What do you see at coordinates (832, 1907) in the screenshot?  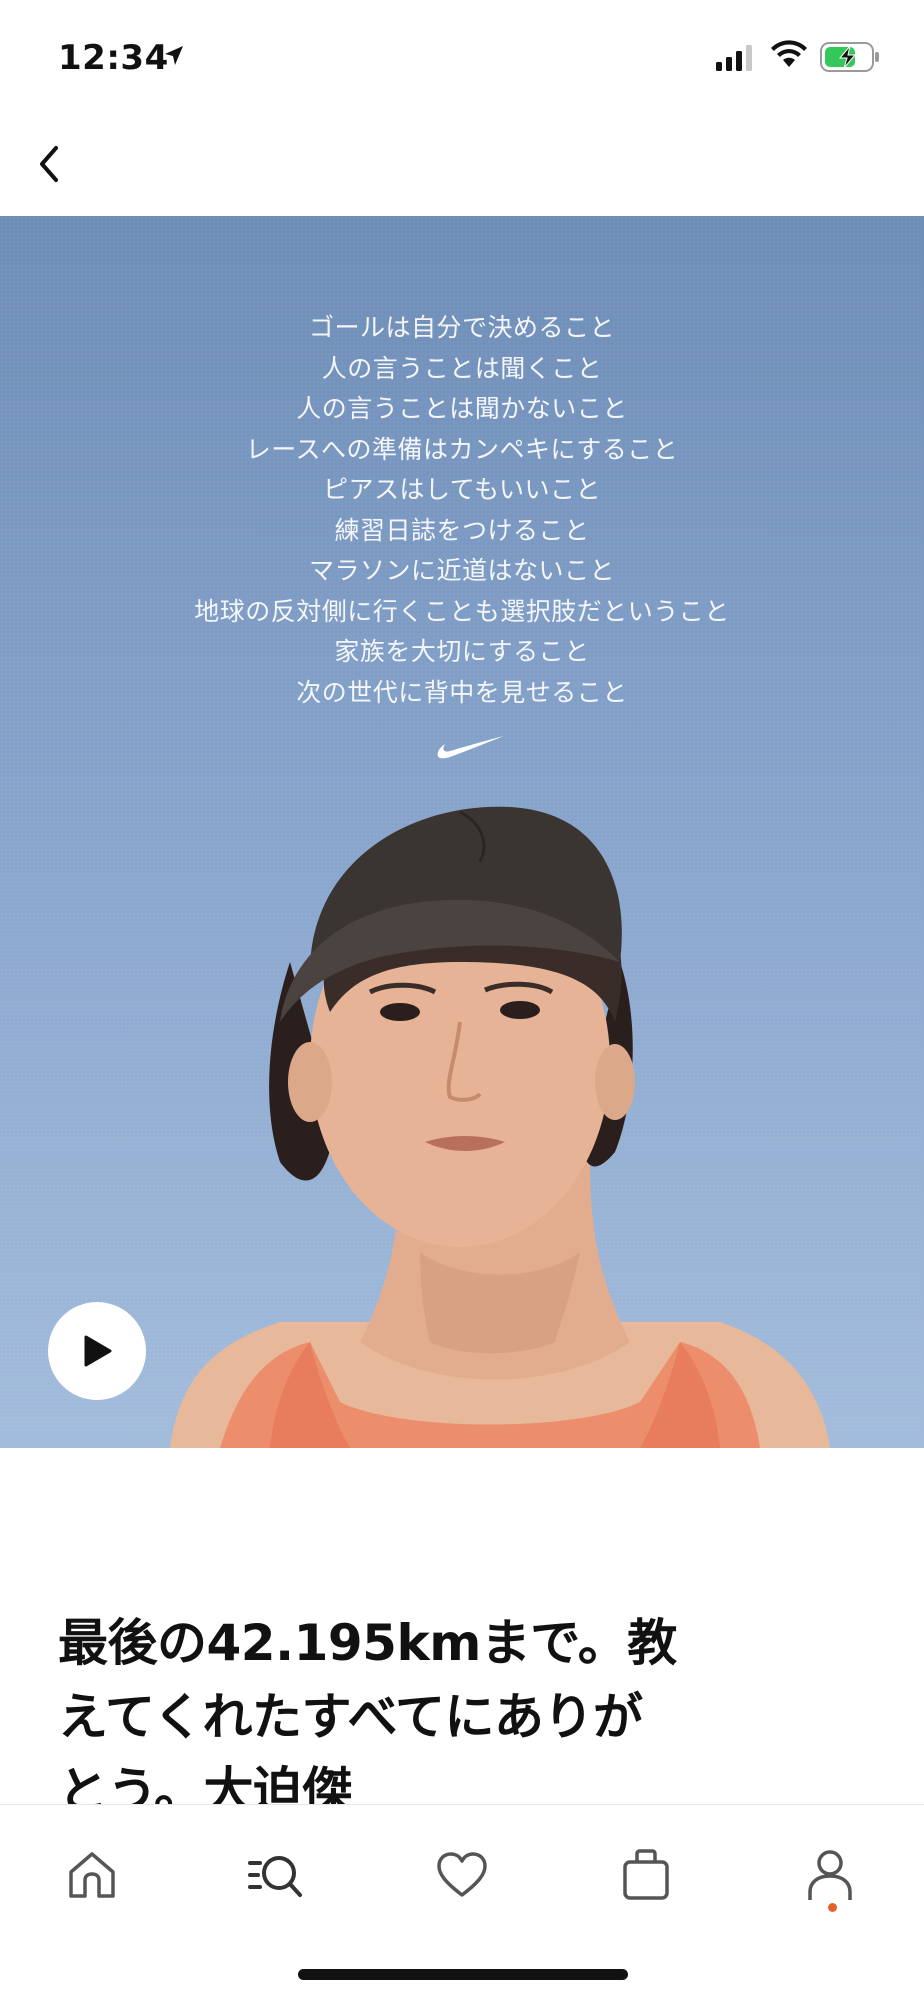 I see `notification-dot` at bounding box center [832, 1907].